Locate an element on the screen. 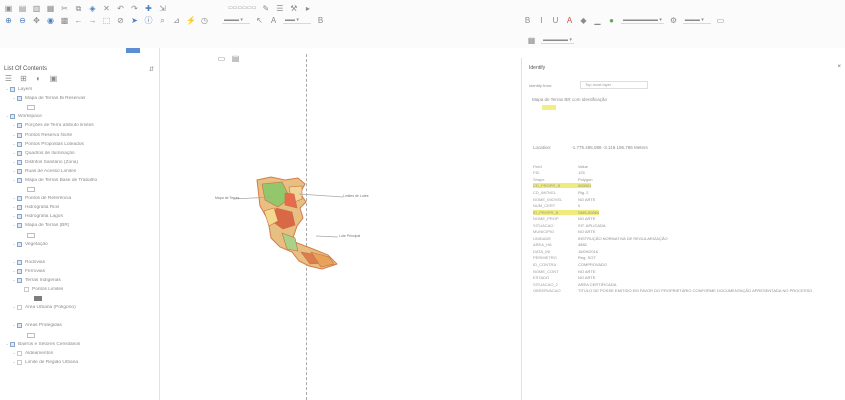 Image resolution: width=845 pixels, height=400 pixels. python-icon: ▸ is located at coordinates (307, 8).